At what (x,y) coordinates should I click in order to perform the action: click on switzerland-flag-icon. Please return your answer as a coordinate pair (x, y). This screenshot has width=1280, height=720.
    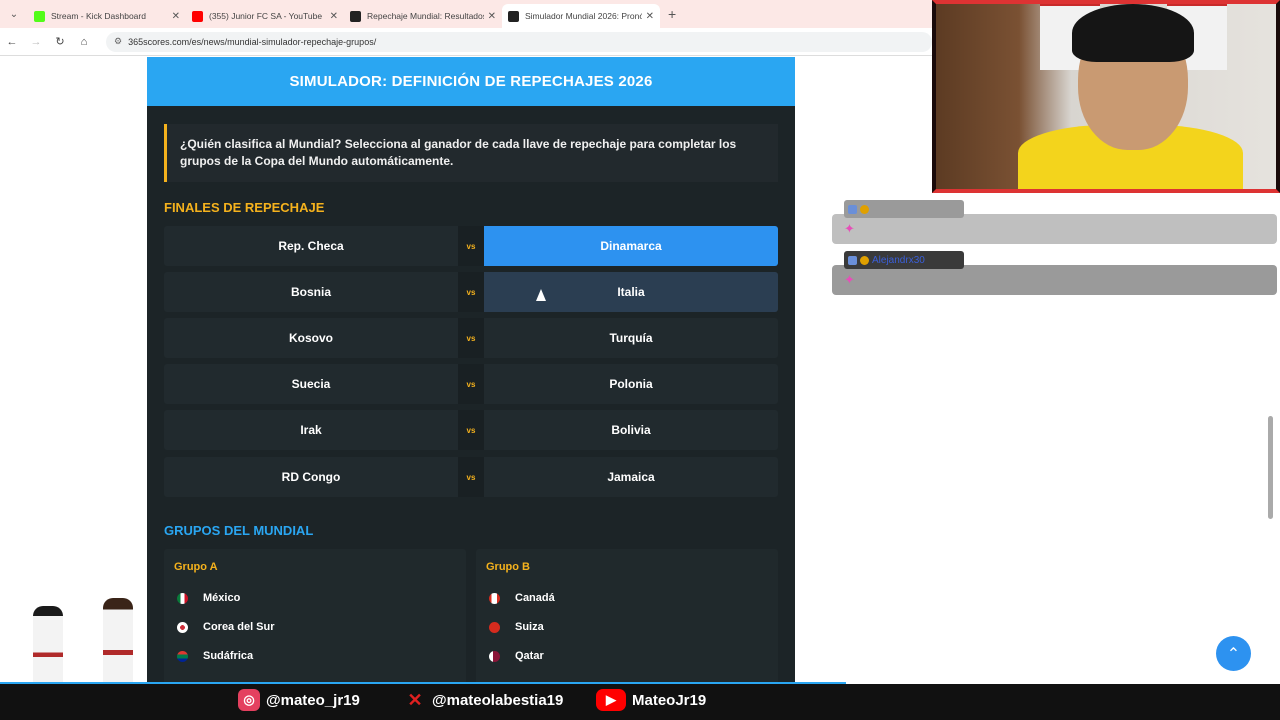
    Looking at the image, I should click on (494, 627).